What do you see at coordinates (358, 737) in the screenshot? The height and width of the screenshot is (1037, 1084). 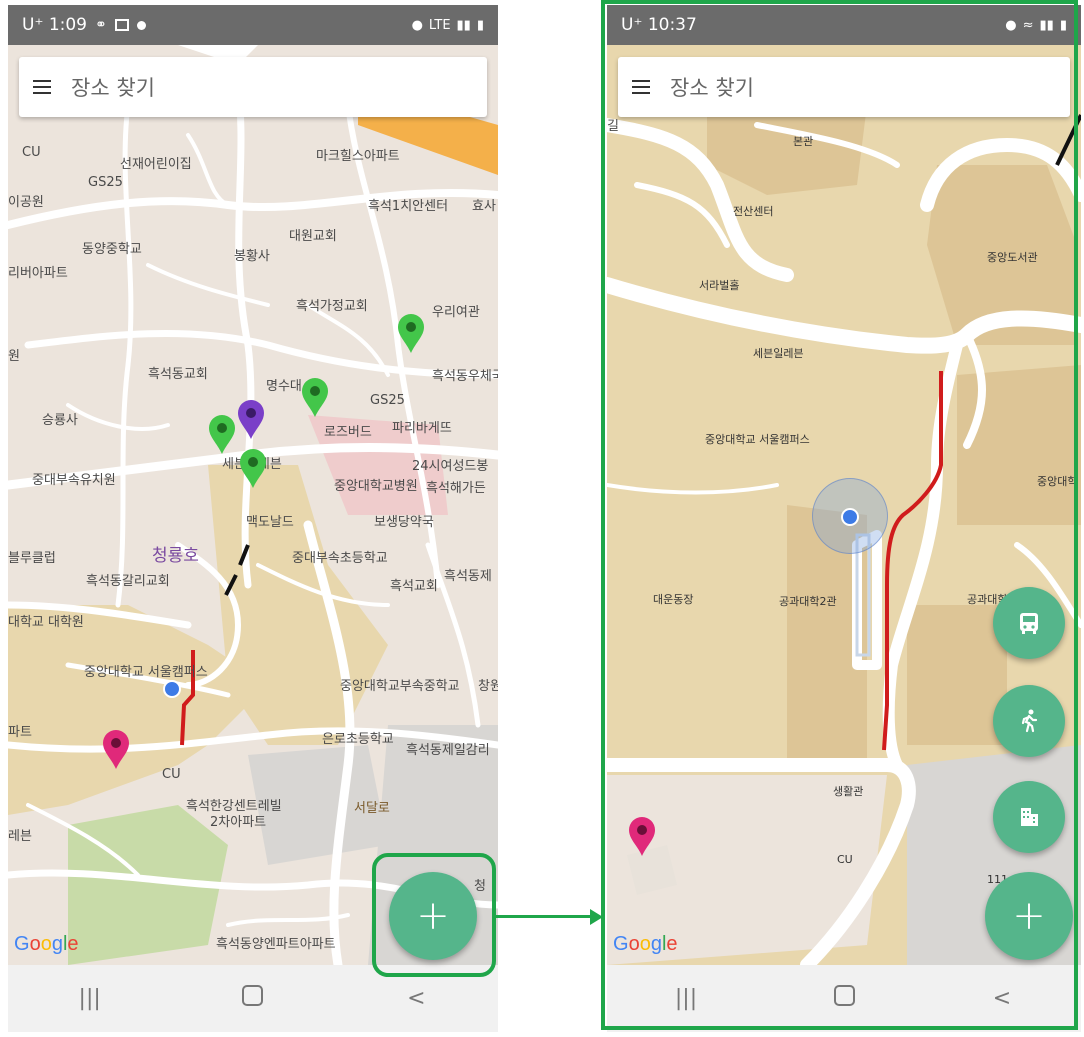 I see `map-place-label: 은로초등학교` at bounding box center [358, 737].